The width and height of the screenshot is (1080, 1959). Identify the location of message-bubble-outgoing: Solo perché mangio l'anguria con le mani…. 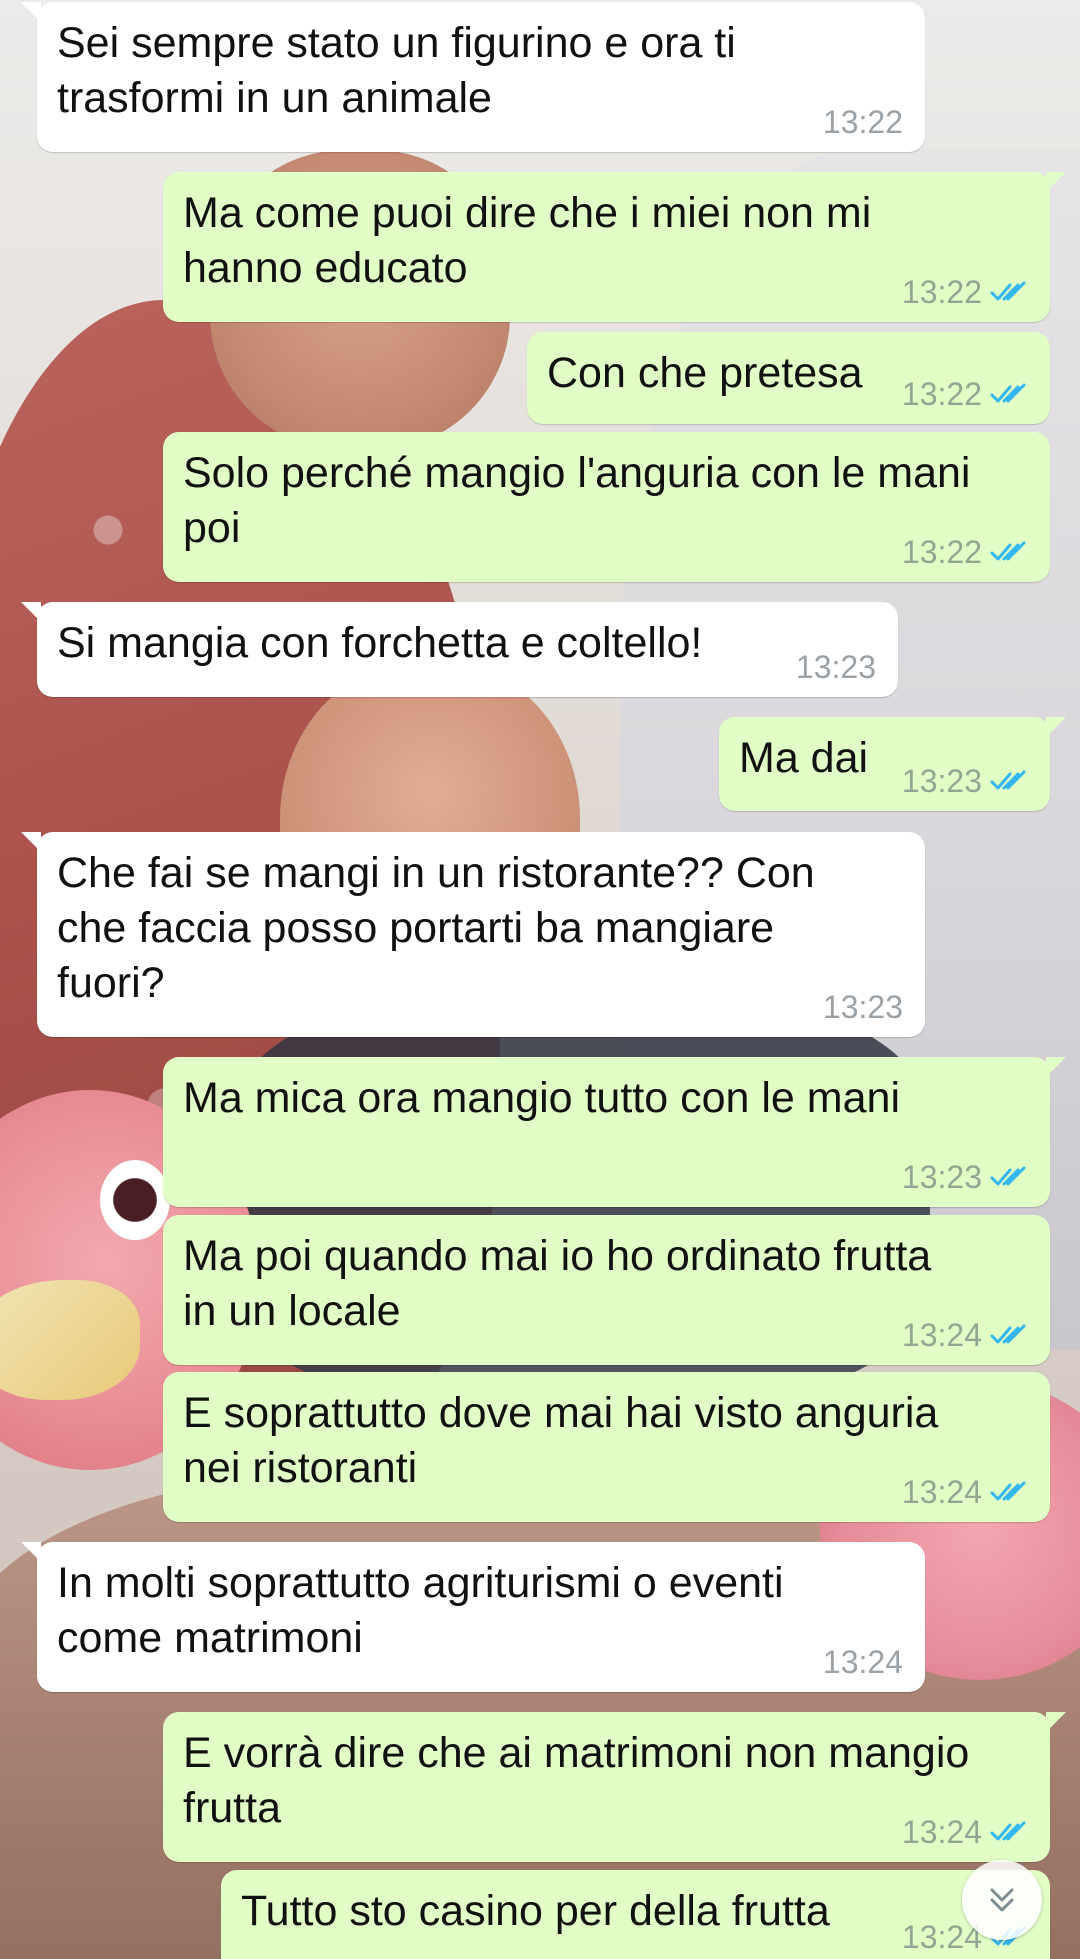
(606, 507).